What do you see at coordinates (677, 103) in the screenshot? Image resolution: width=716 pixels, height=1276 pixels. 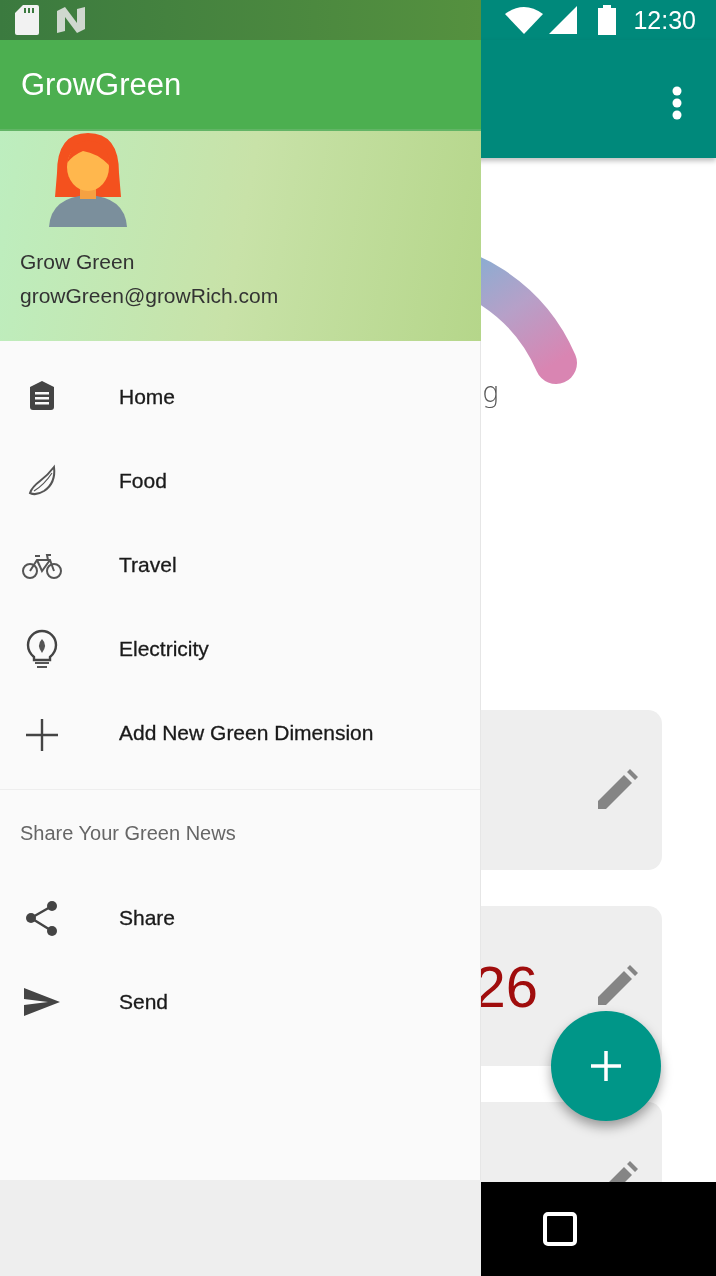 I see `overflow-menu-icon` at bounding box center [677, 103].